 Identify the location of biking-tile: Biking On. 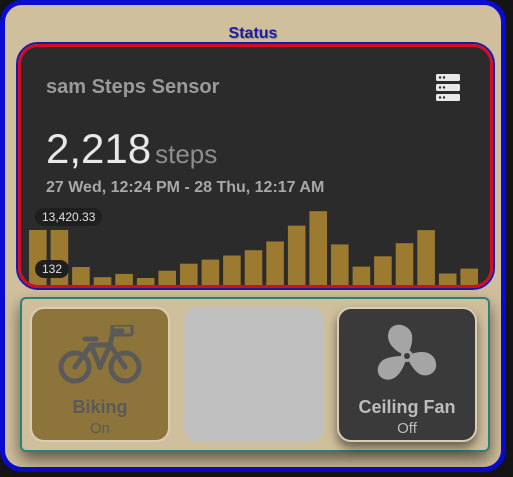
(100, 374).